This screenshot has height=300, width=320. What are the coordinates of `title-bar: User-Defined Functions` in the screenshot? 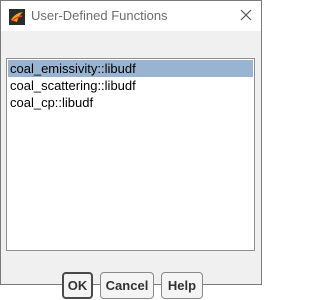 It's located at (131, 16).